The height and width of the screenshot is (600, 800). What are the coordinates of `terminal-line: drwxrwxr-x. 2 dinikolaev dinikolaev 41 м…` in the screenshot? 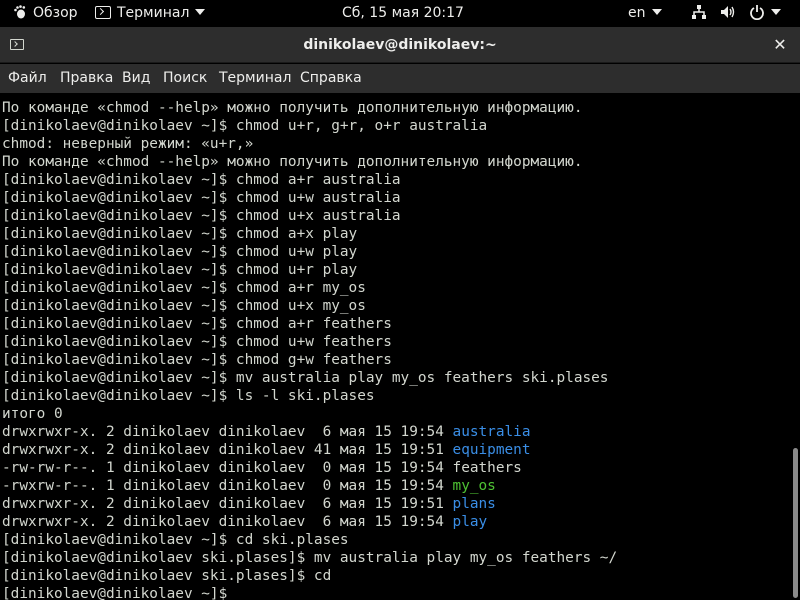 It's located at (309, 450).